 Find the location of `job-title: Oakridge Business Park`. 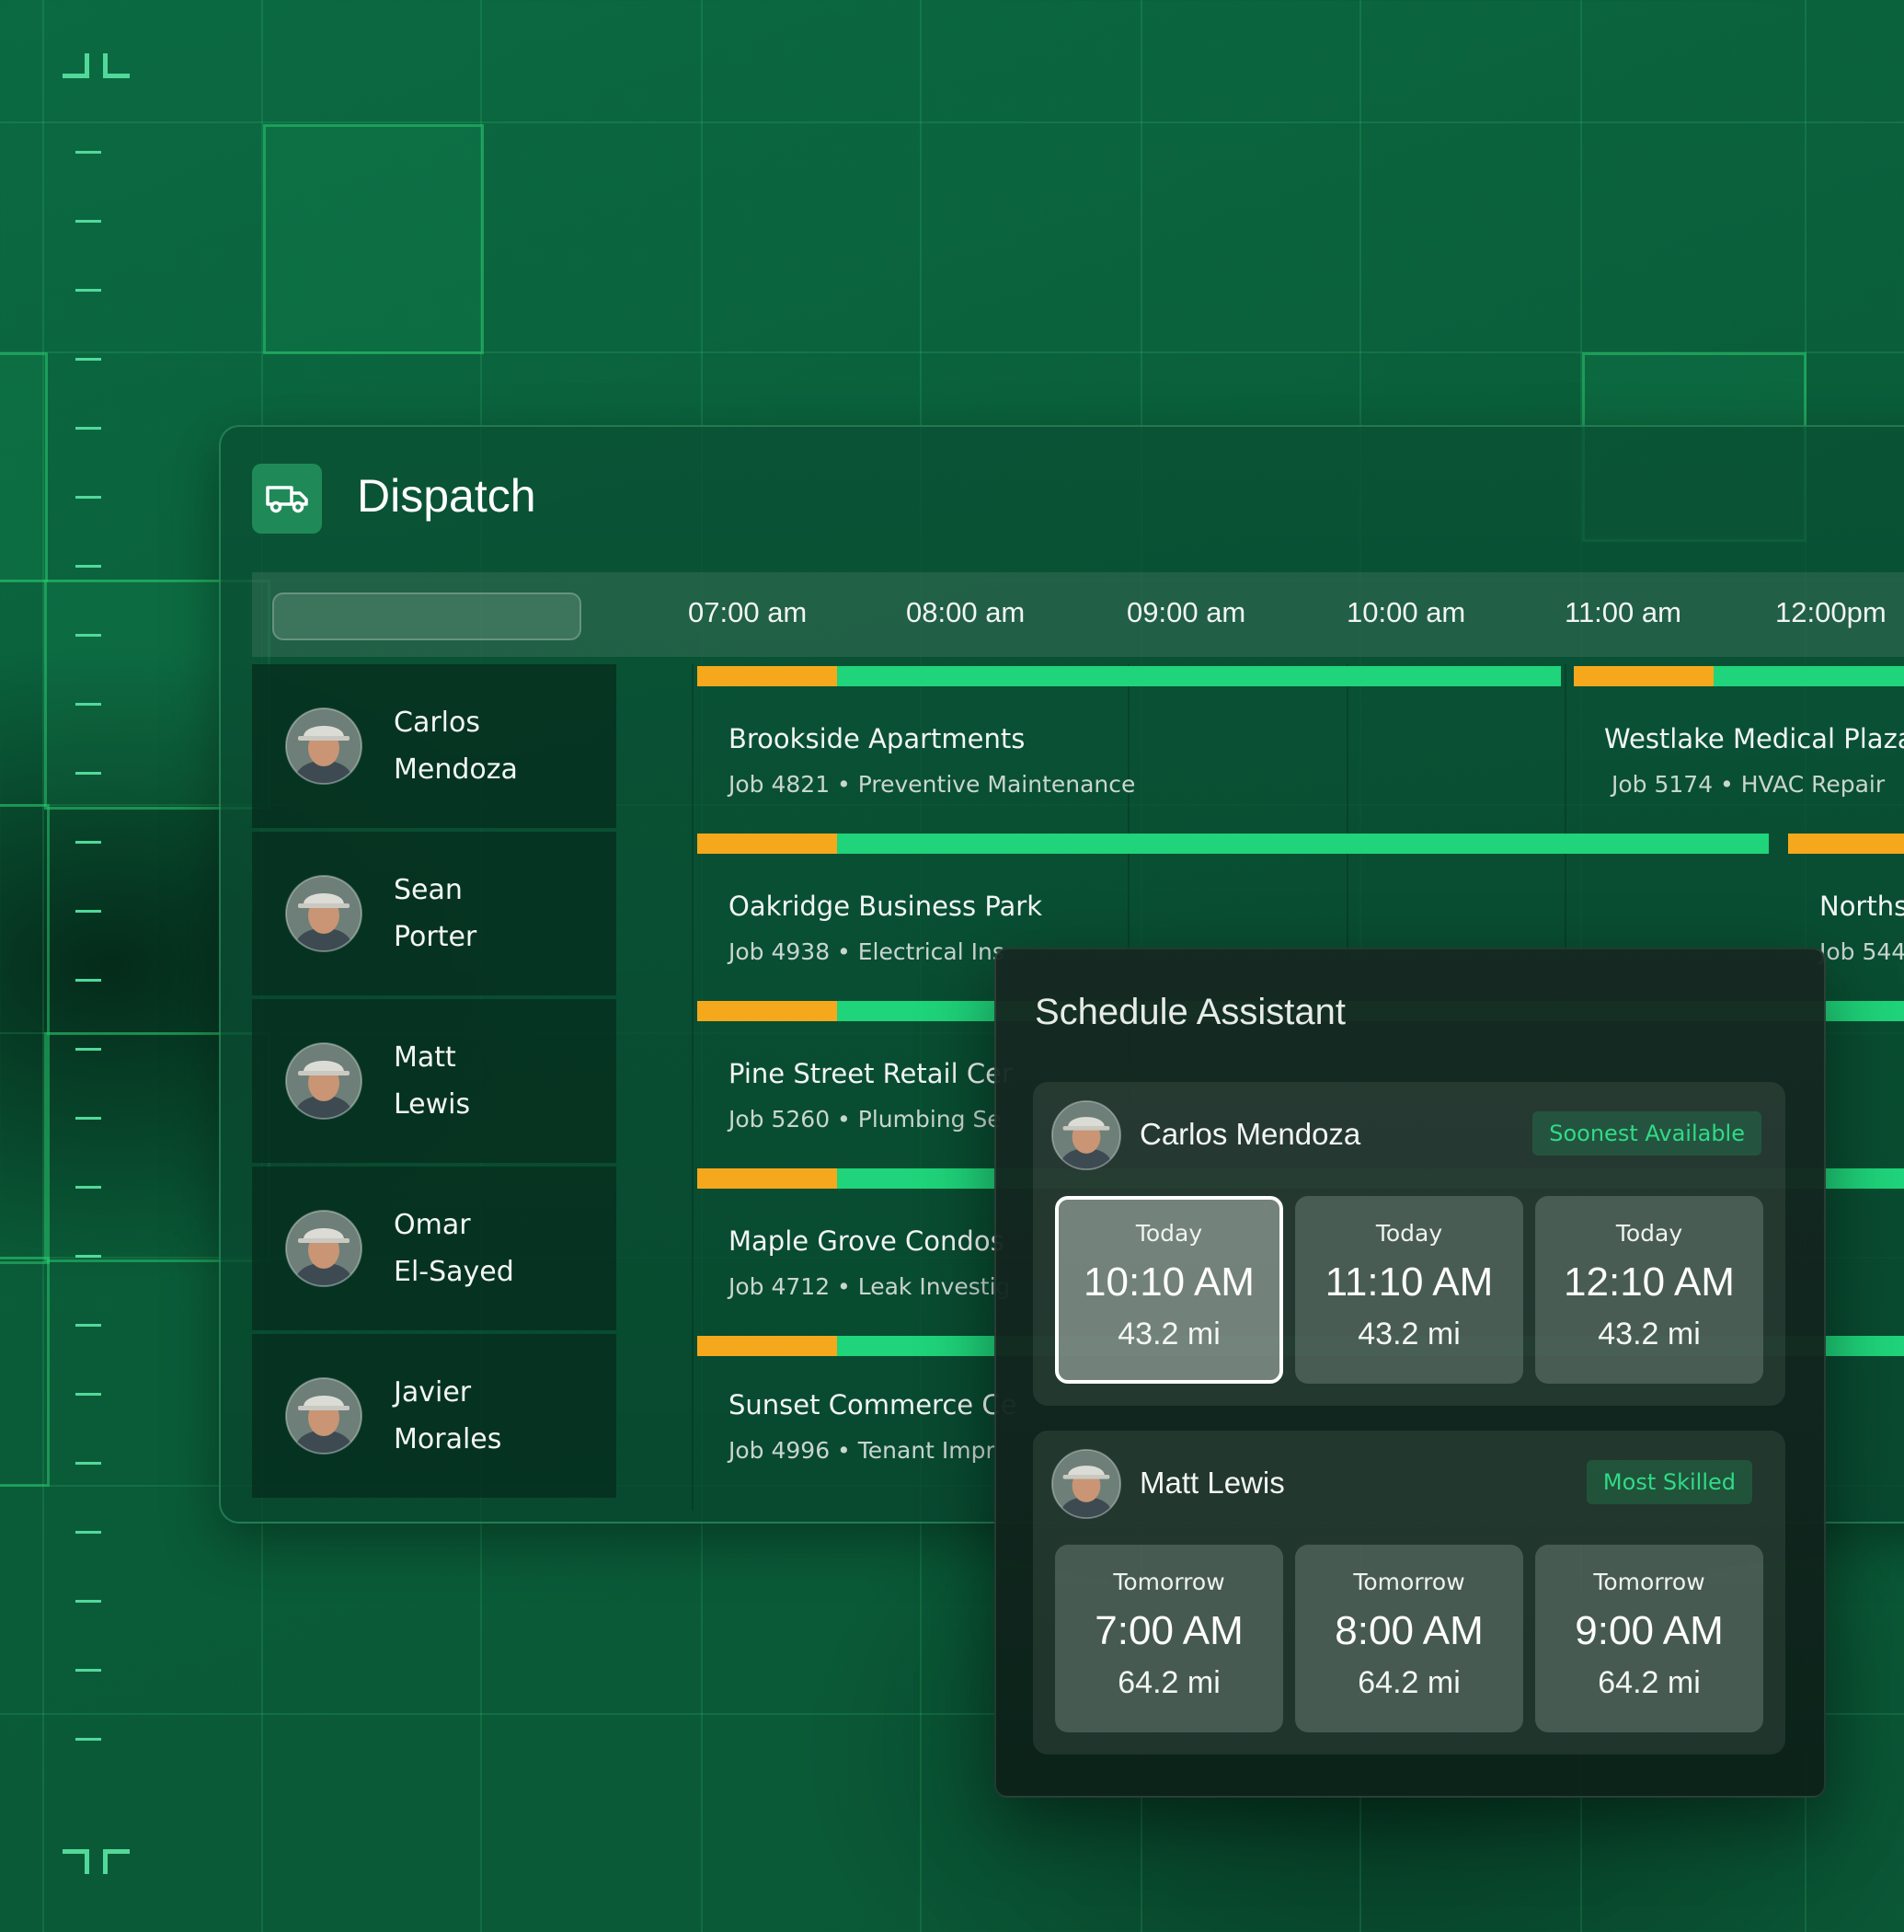

job-title: Oakridge Business Park is located at coordinates (885, 906).